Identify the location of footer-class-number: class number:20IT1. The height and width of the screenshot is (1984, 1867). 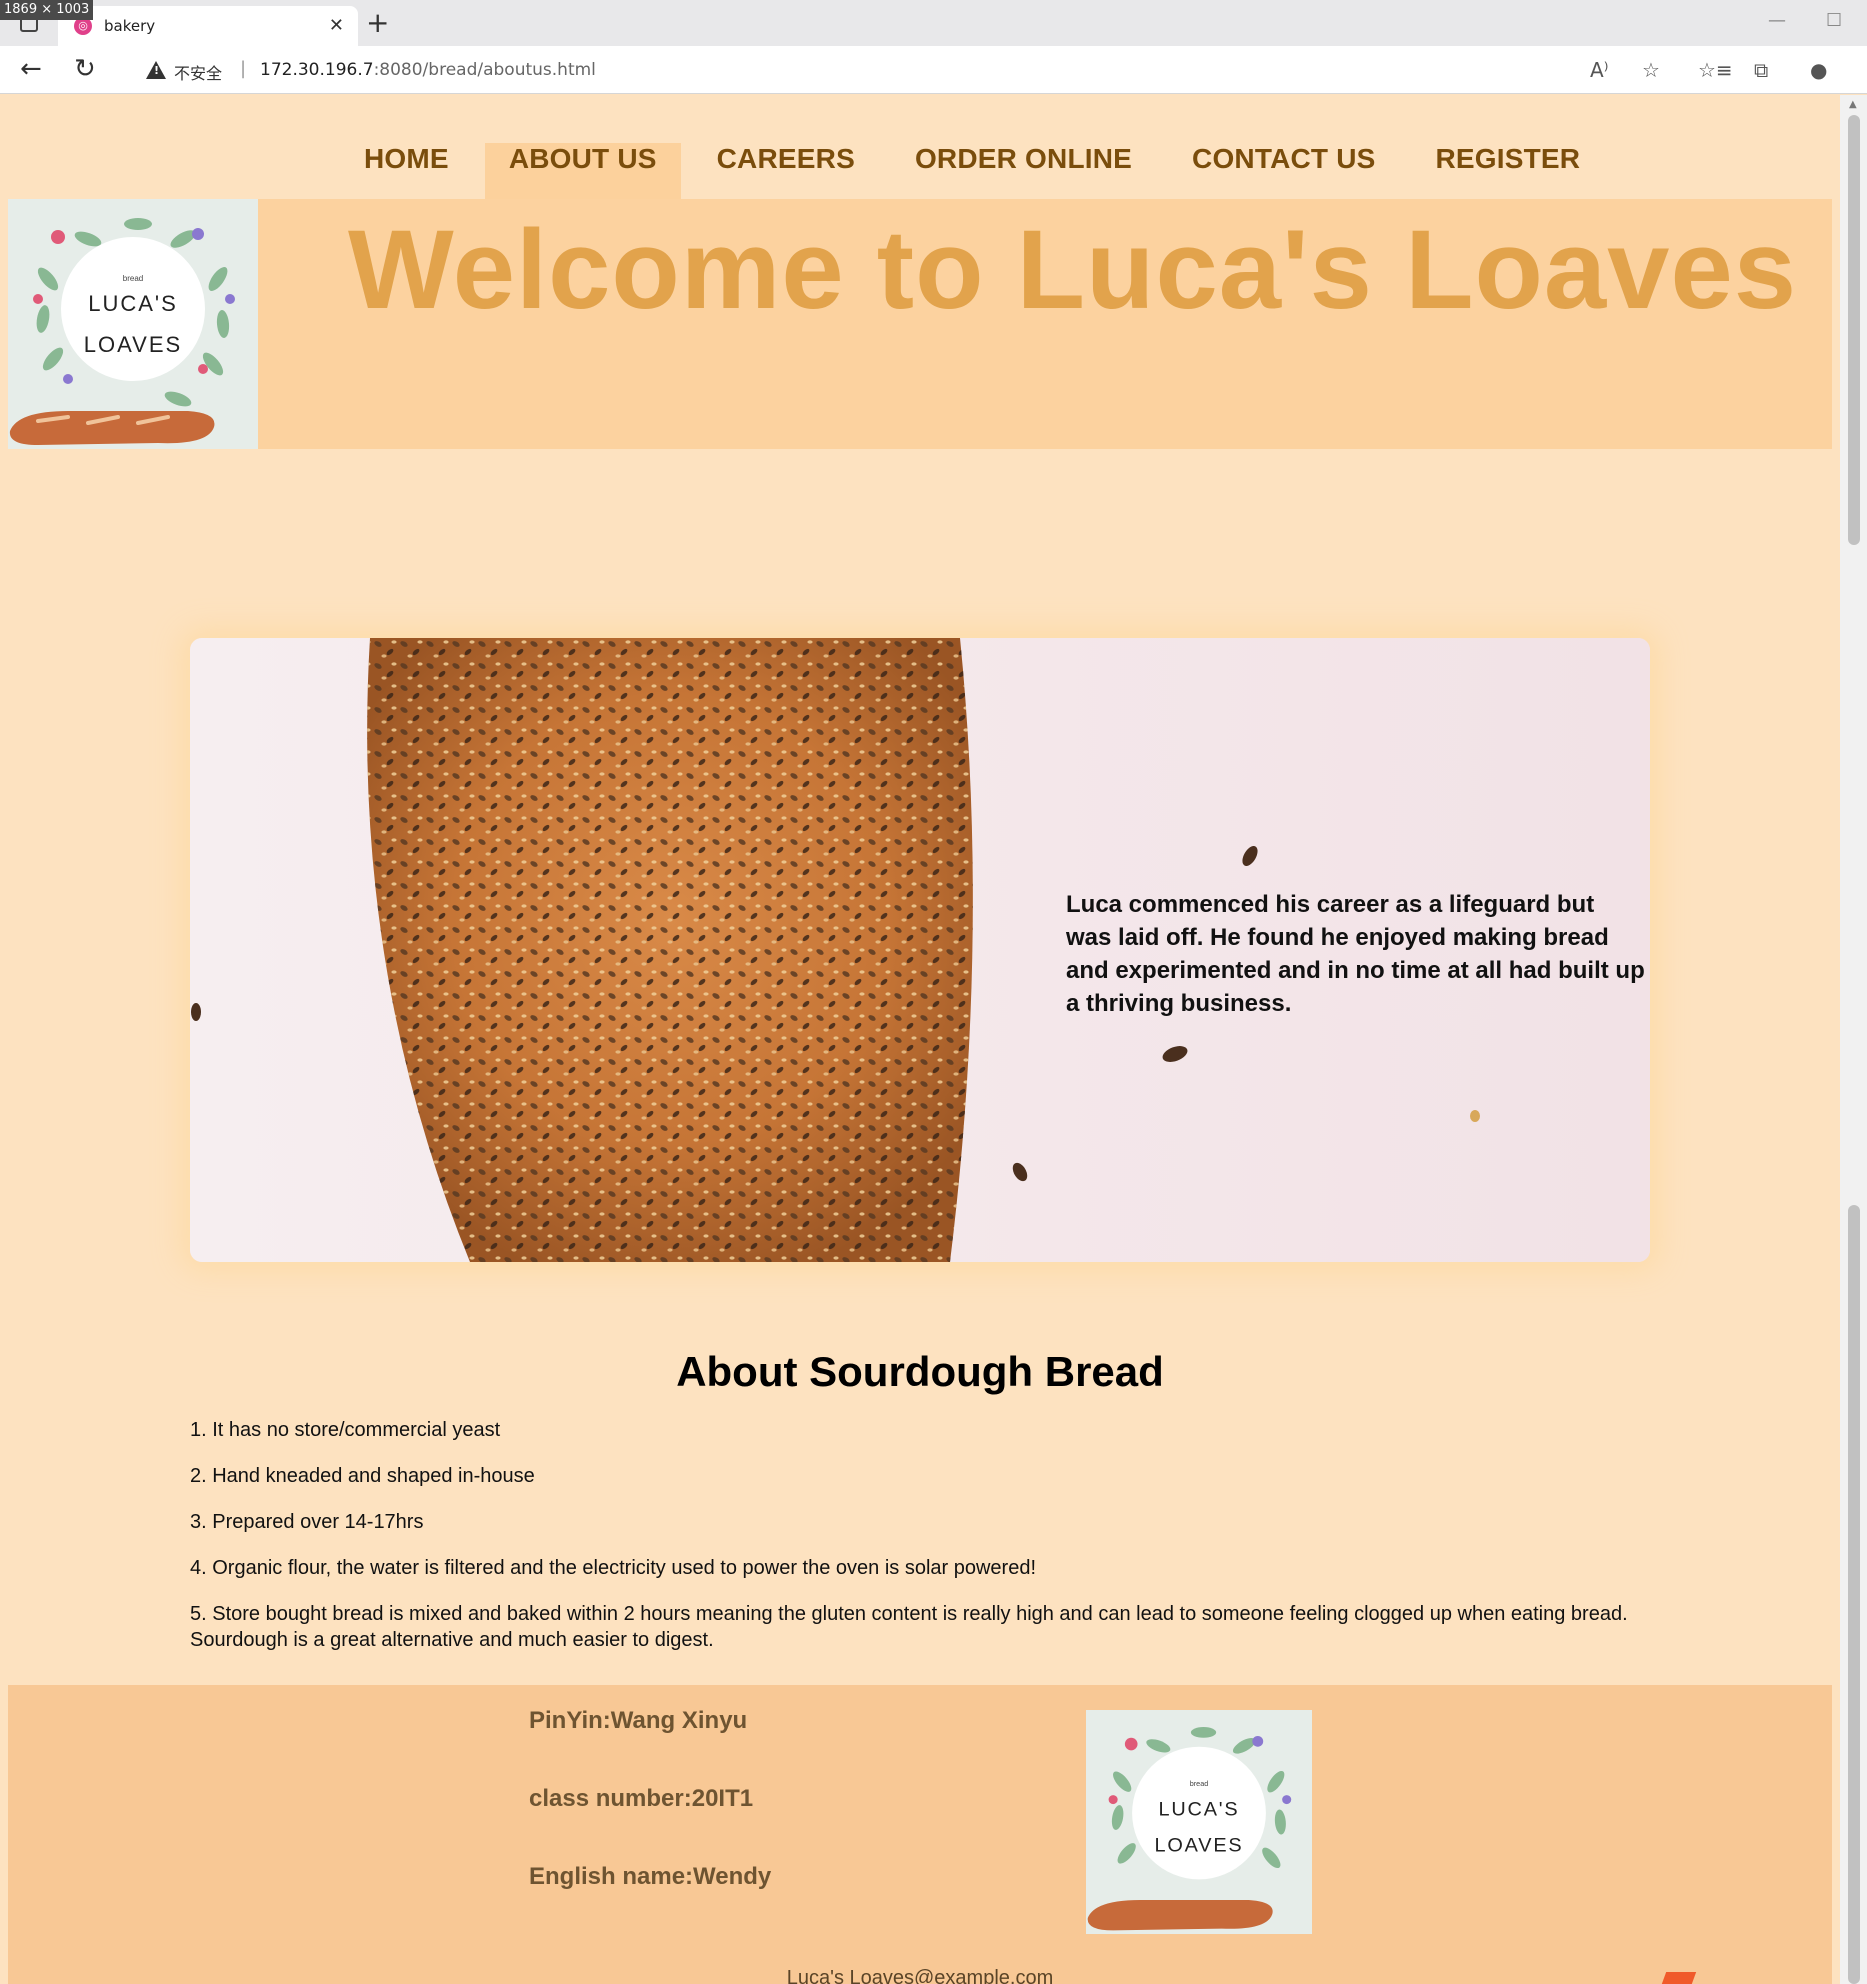
(641, 1798).